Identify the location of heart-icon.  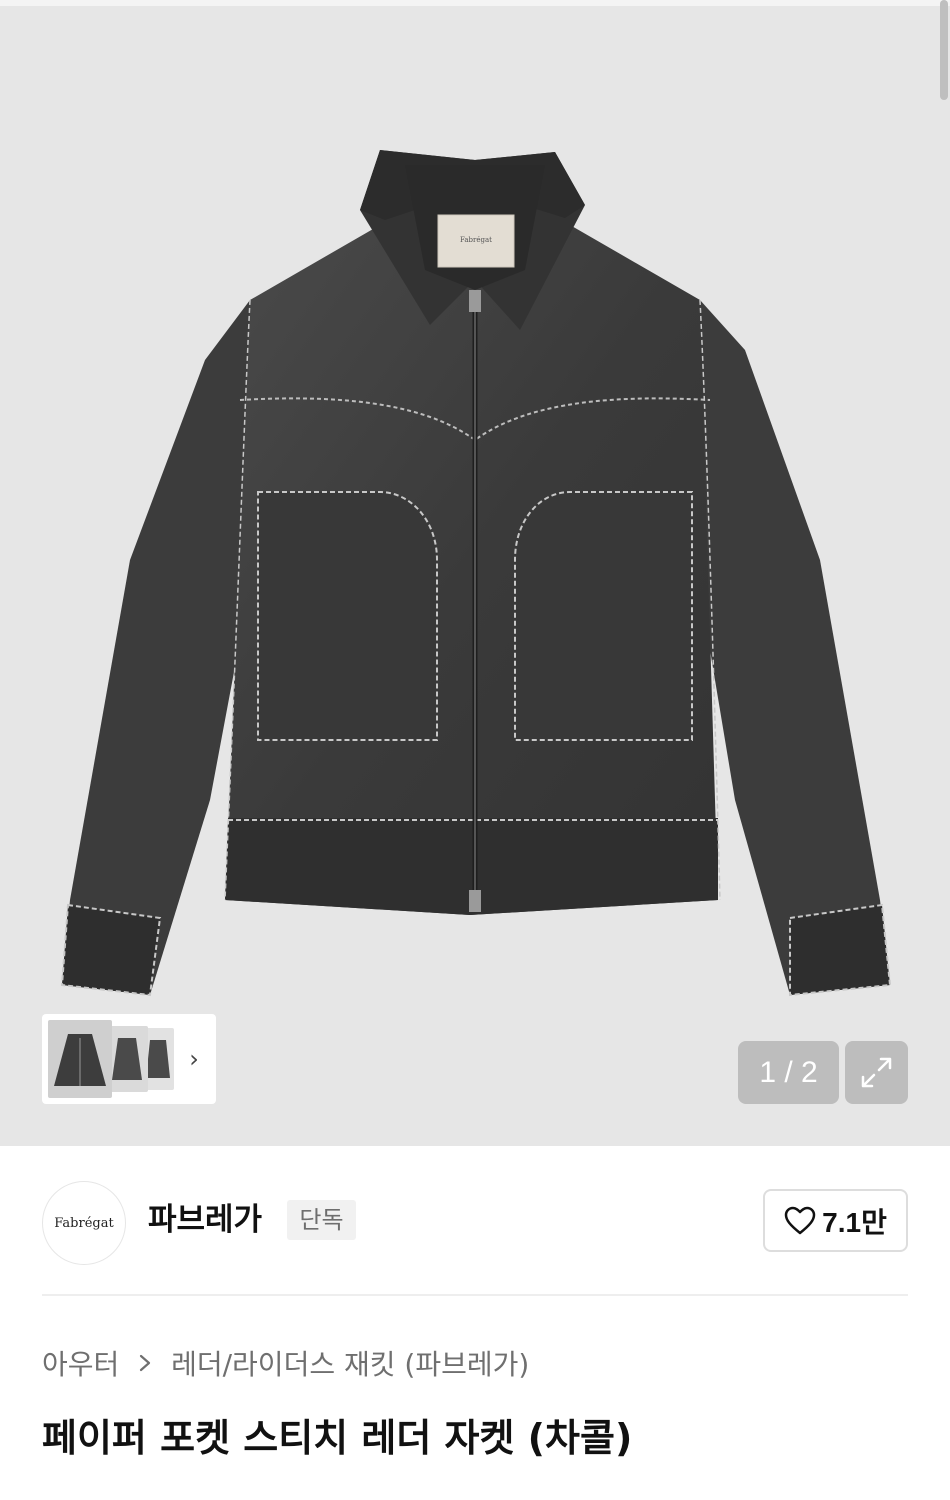
(800, 1220).